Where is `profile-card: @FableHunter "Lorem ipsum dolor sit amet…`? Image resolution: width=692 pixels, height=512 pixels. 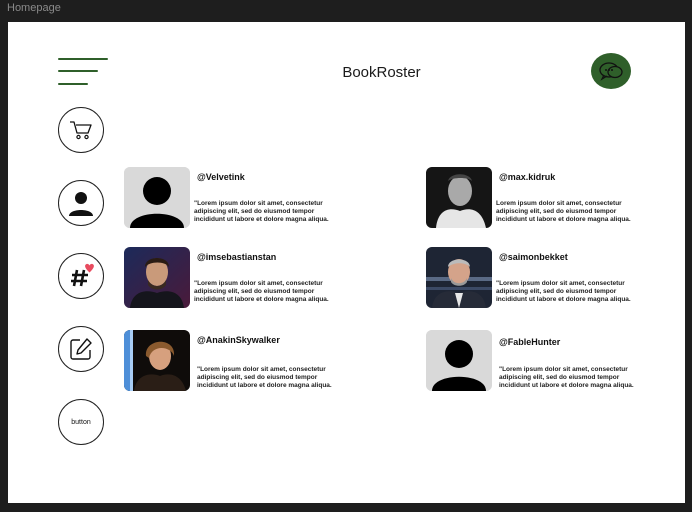 profile-card: @FableHunter "Lorem ipsum dolor sit amet… is located at coordinates (536, 361).